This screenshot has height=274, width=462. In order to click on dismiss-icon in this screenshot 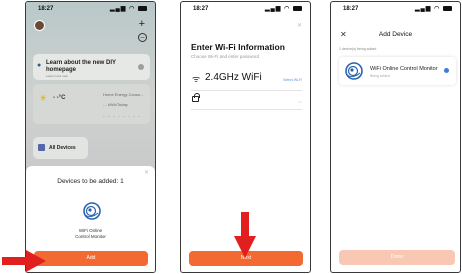, I will do `click(141, 67)`.